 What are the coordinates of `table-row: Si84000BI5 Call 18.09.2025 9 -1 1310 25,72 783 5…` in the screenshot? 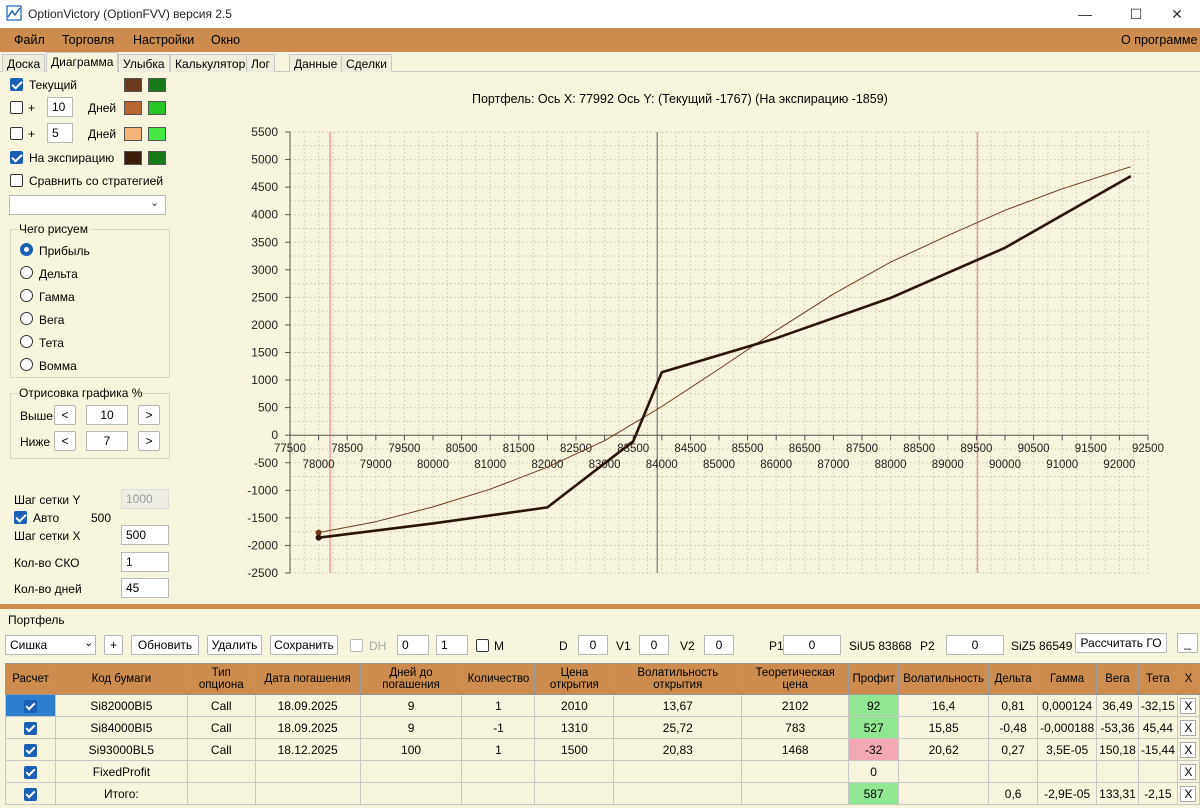 It's located at (602, 727).